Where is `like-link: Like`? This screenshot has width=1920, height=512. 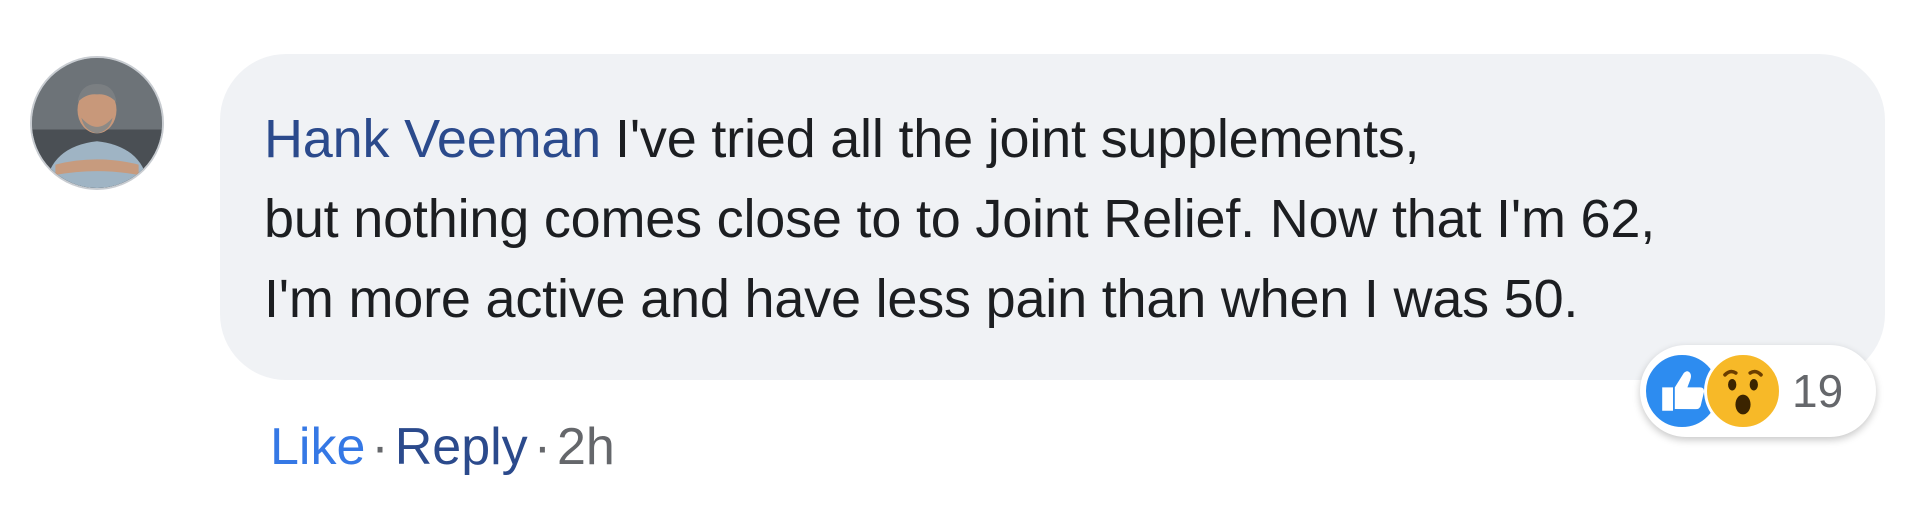
like-link: Like is located at coordinates (317, 447).